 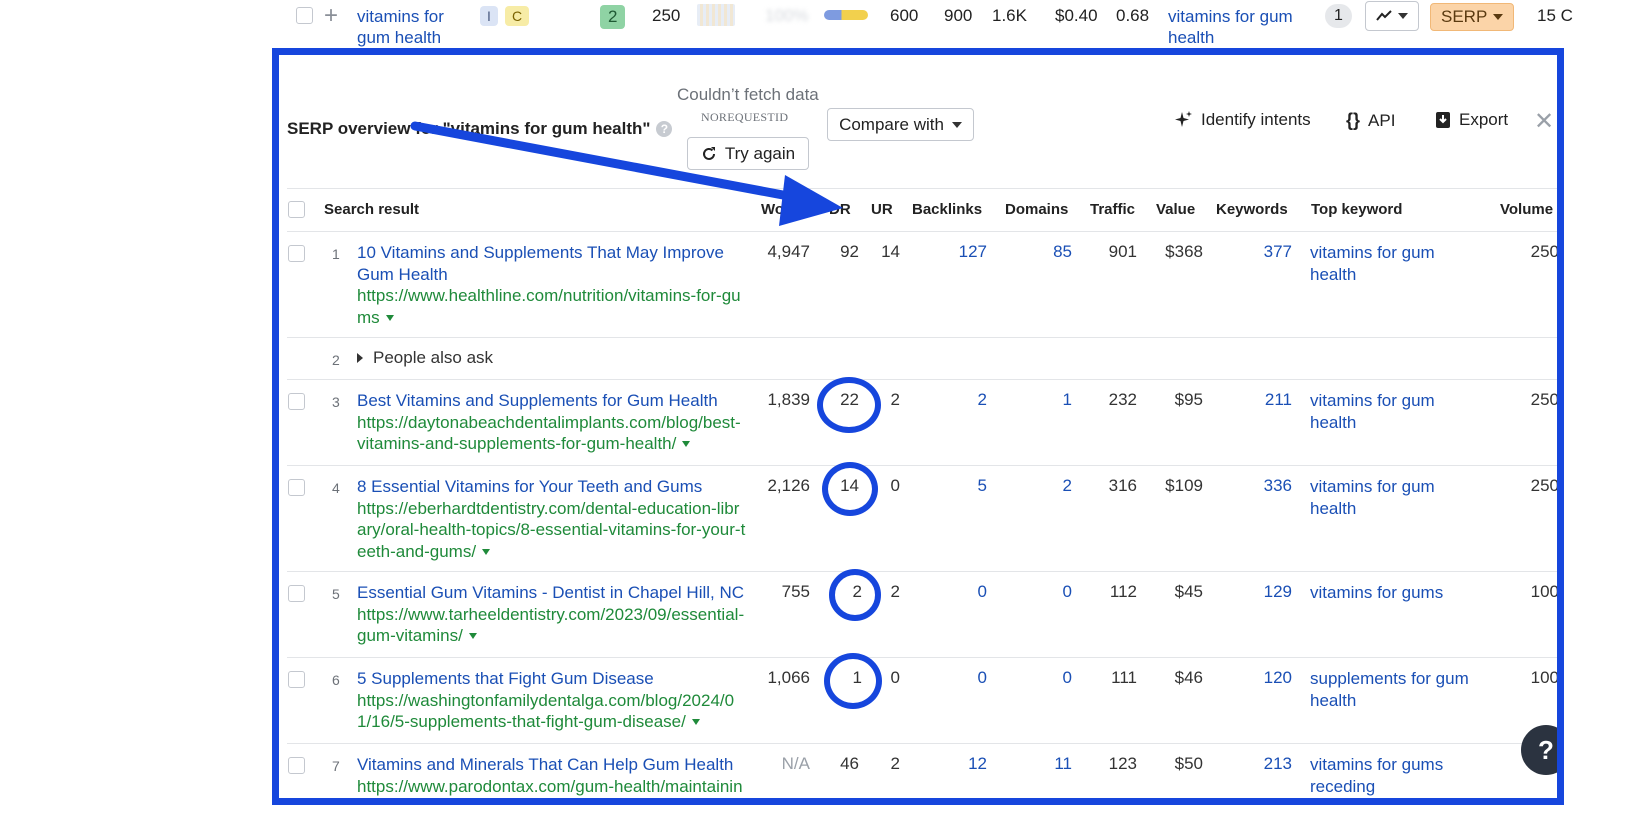 I want to click on domains-link: 2, so click(x=1067, y=486).